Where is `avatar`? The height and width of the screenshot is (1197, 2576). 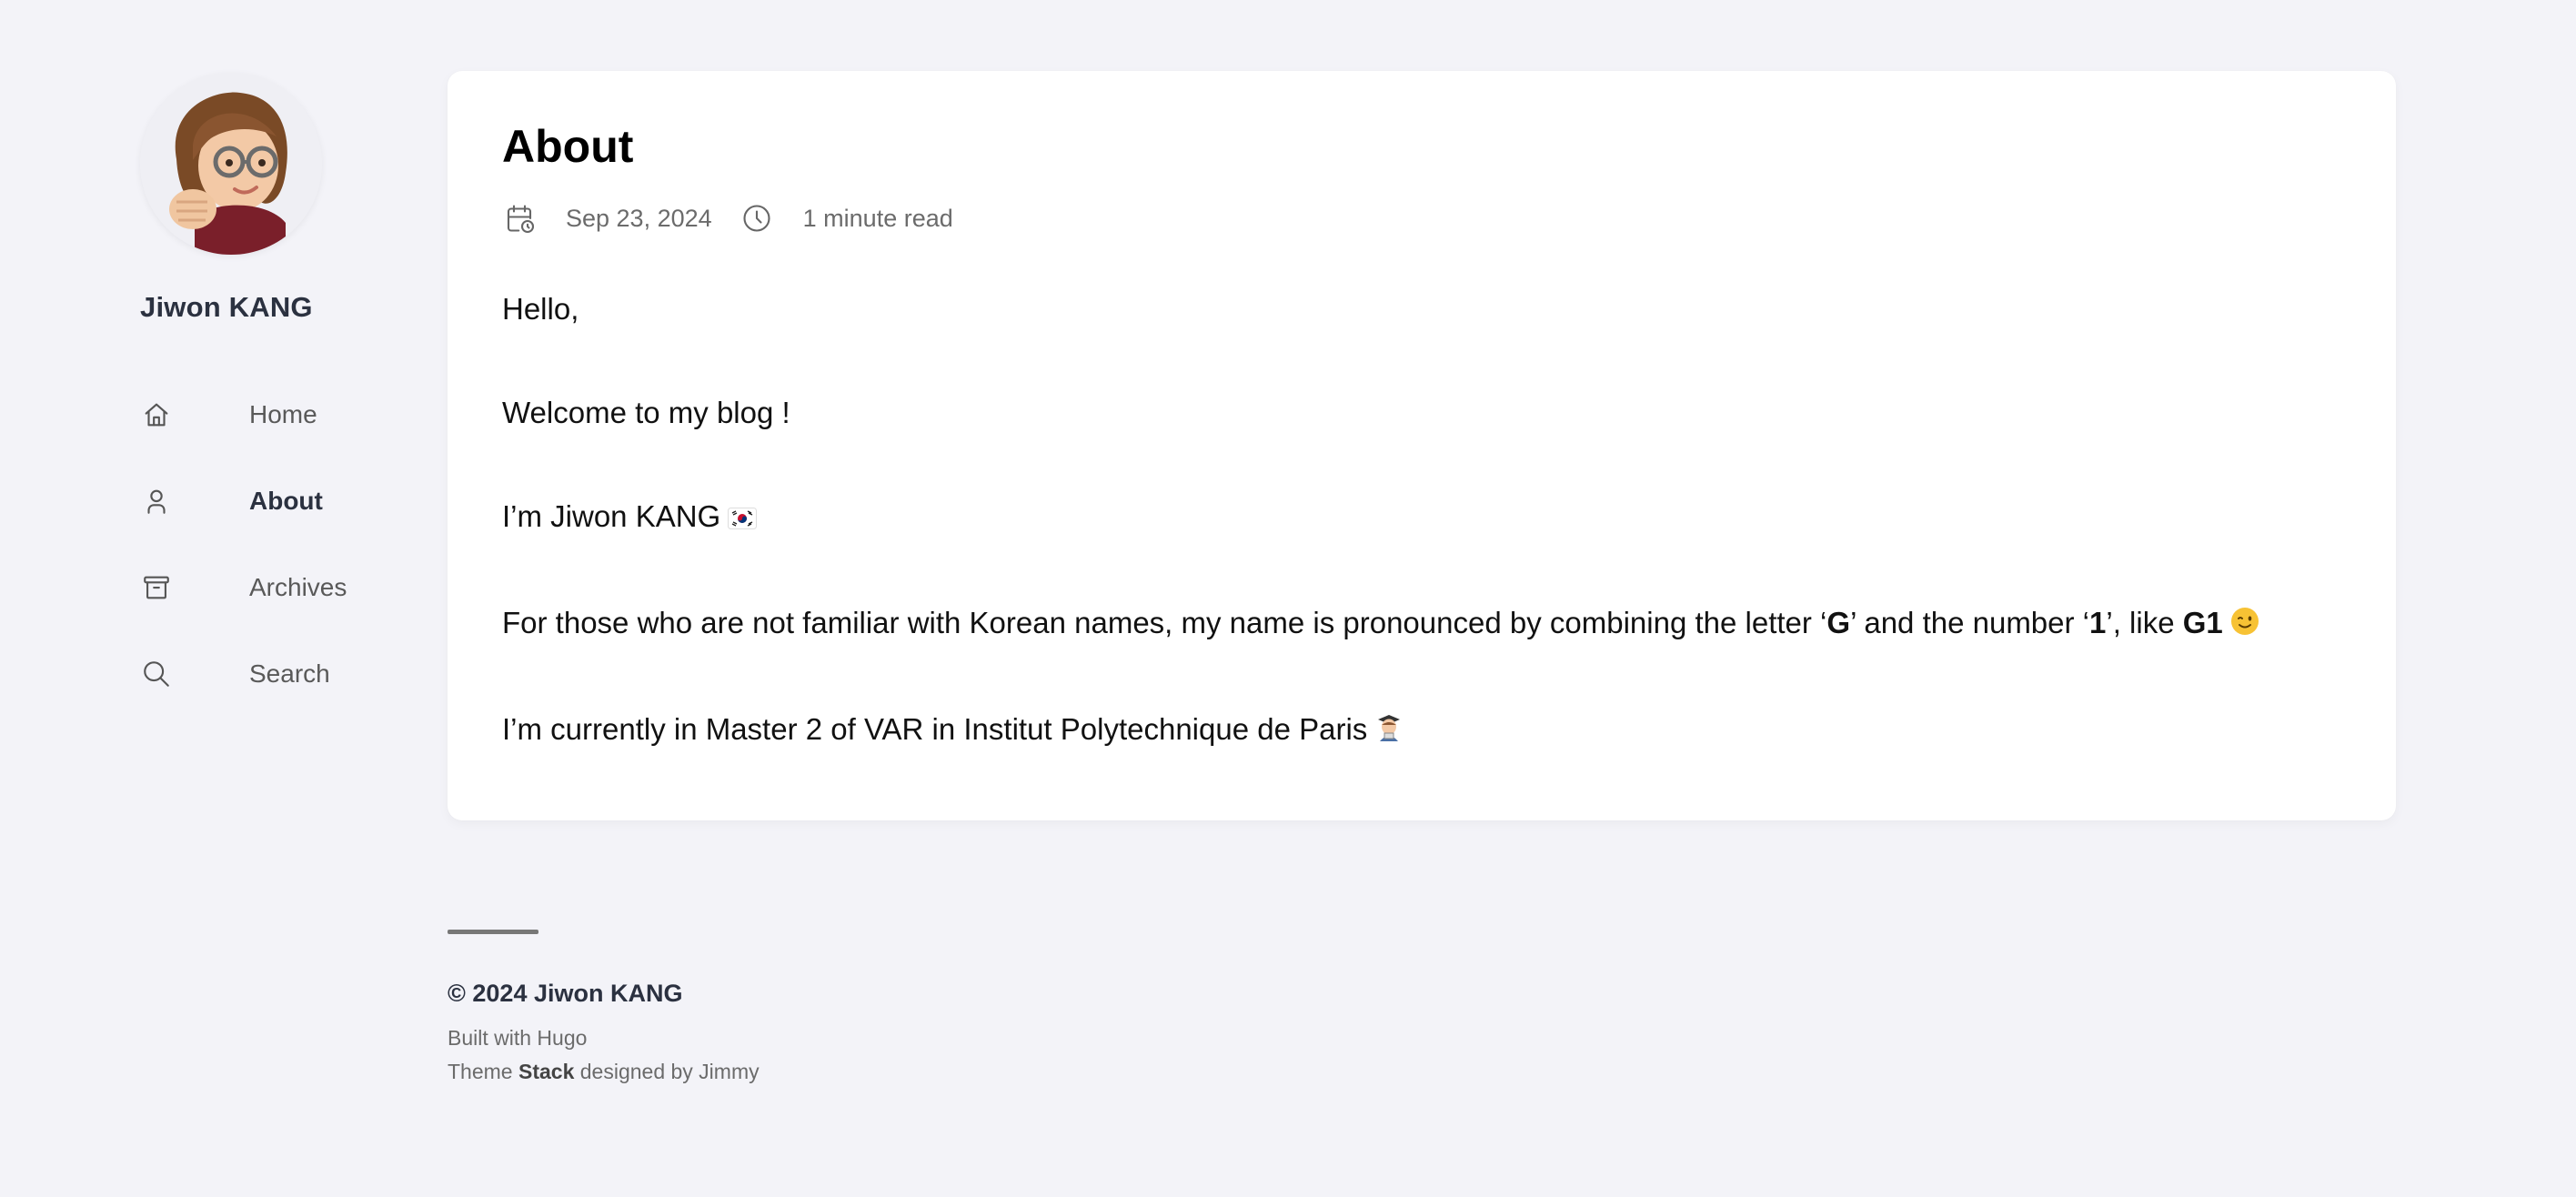
avatar is located at coordinates (231, 164).